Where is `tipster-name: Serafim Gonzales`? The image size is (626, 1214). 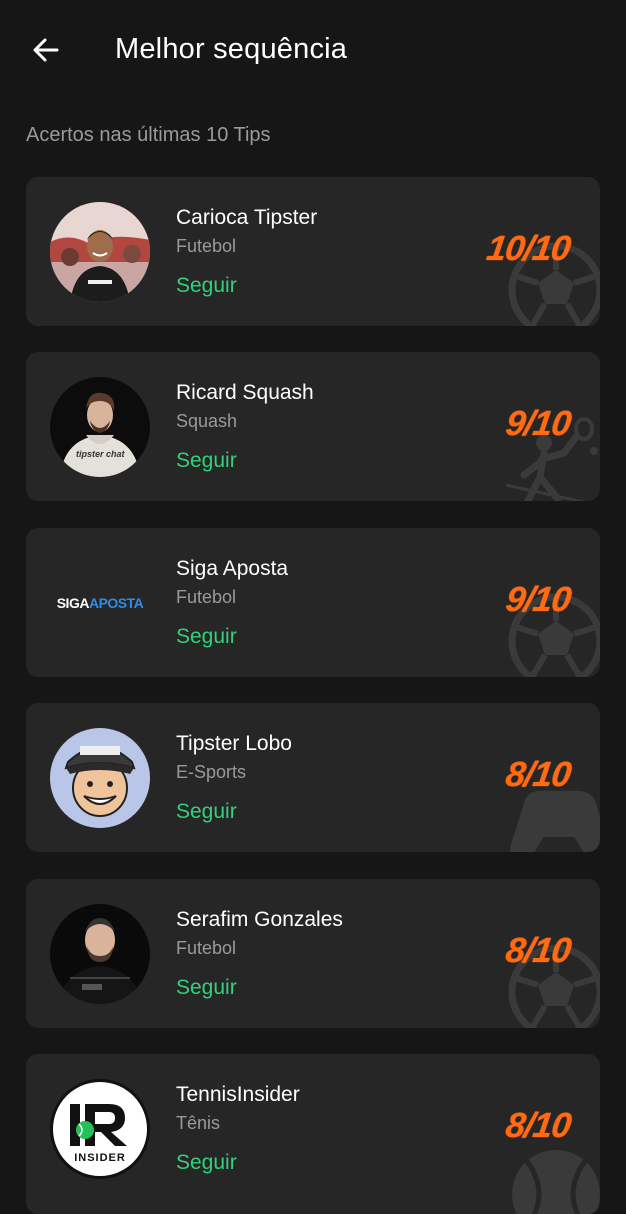 tipster-name: Serafim Gonzales is located at coordinates (259, 919).